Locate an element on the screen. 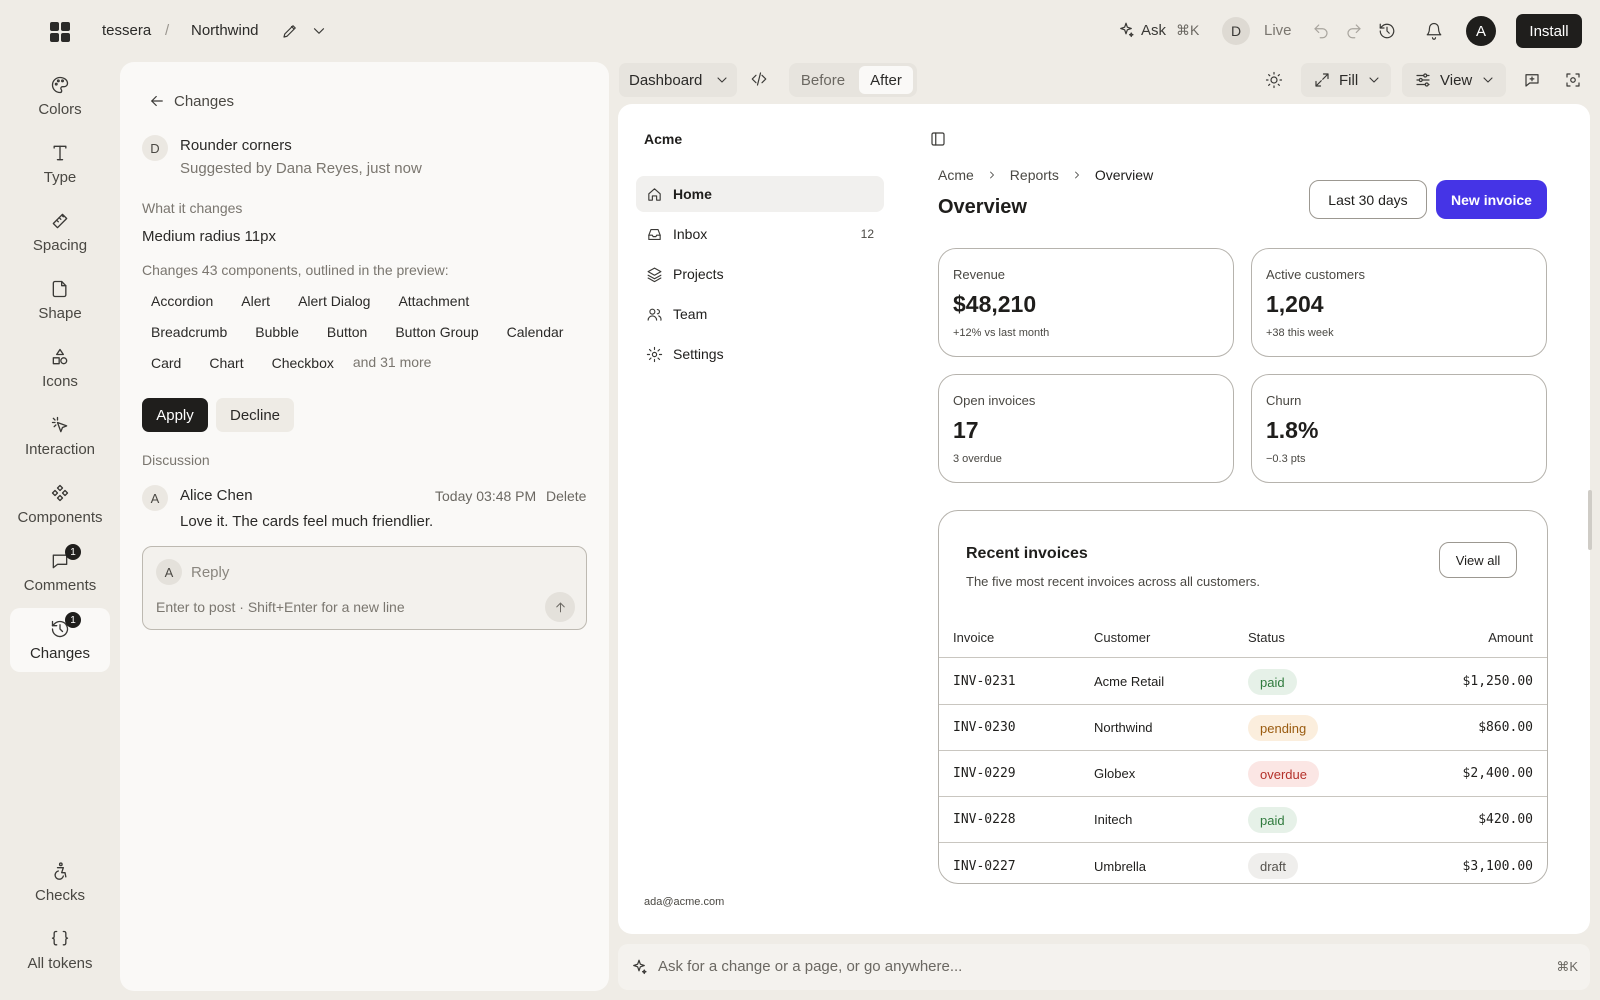 Image resolution: width=1600 pixels, height=1000 pixels. project-name: Northwind is located at coordinates (225, 30).